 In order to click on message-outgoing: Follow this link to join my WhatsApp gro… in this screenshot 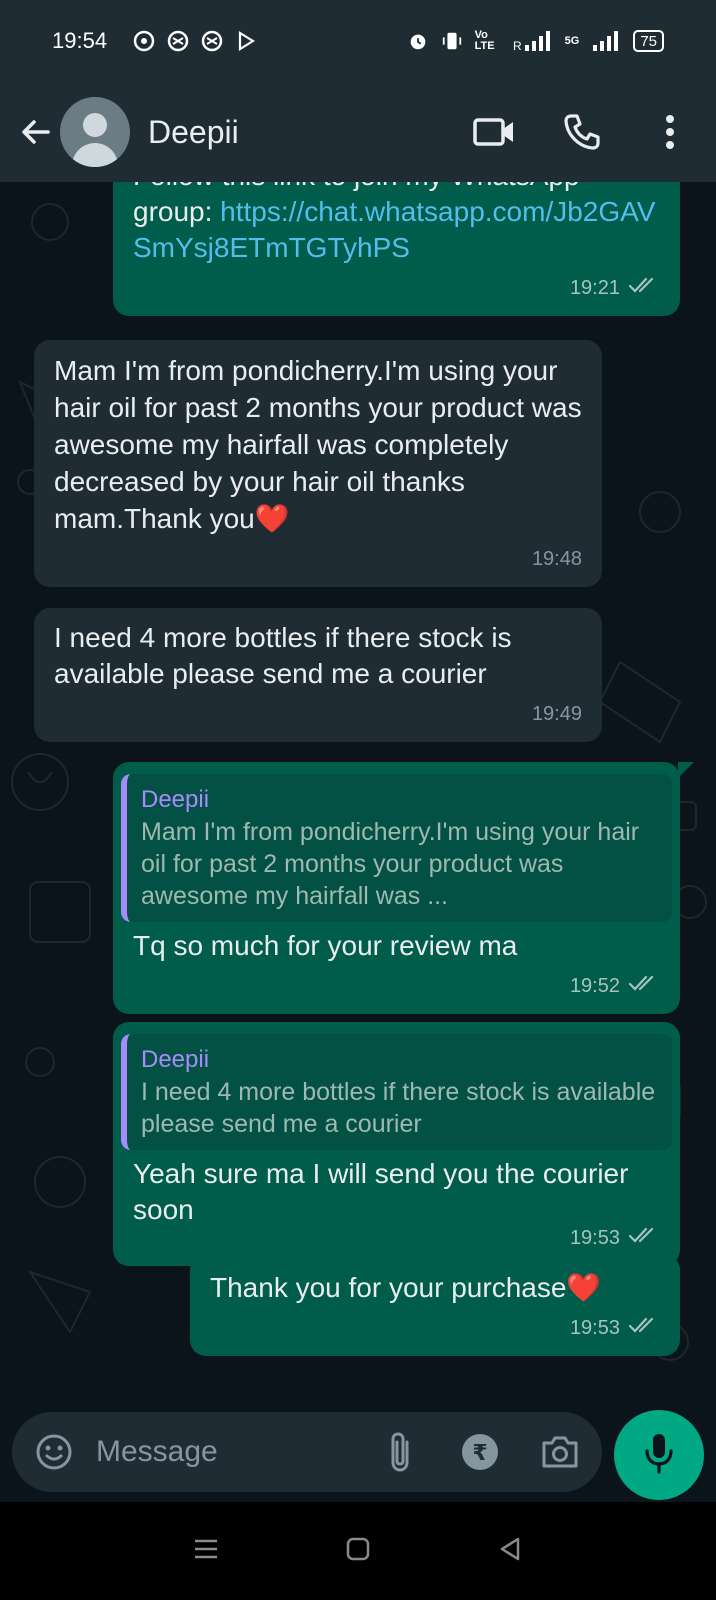, I will do `click(396, 249)`.